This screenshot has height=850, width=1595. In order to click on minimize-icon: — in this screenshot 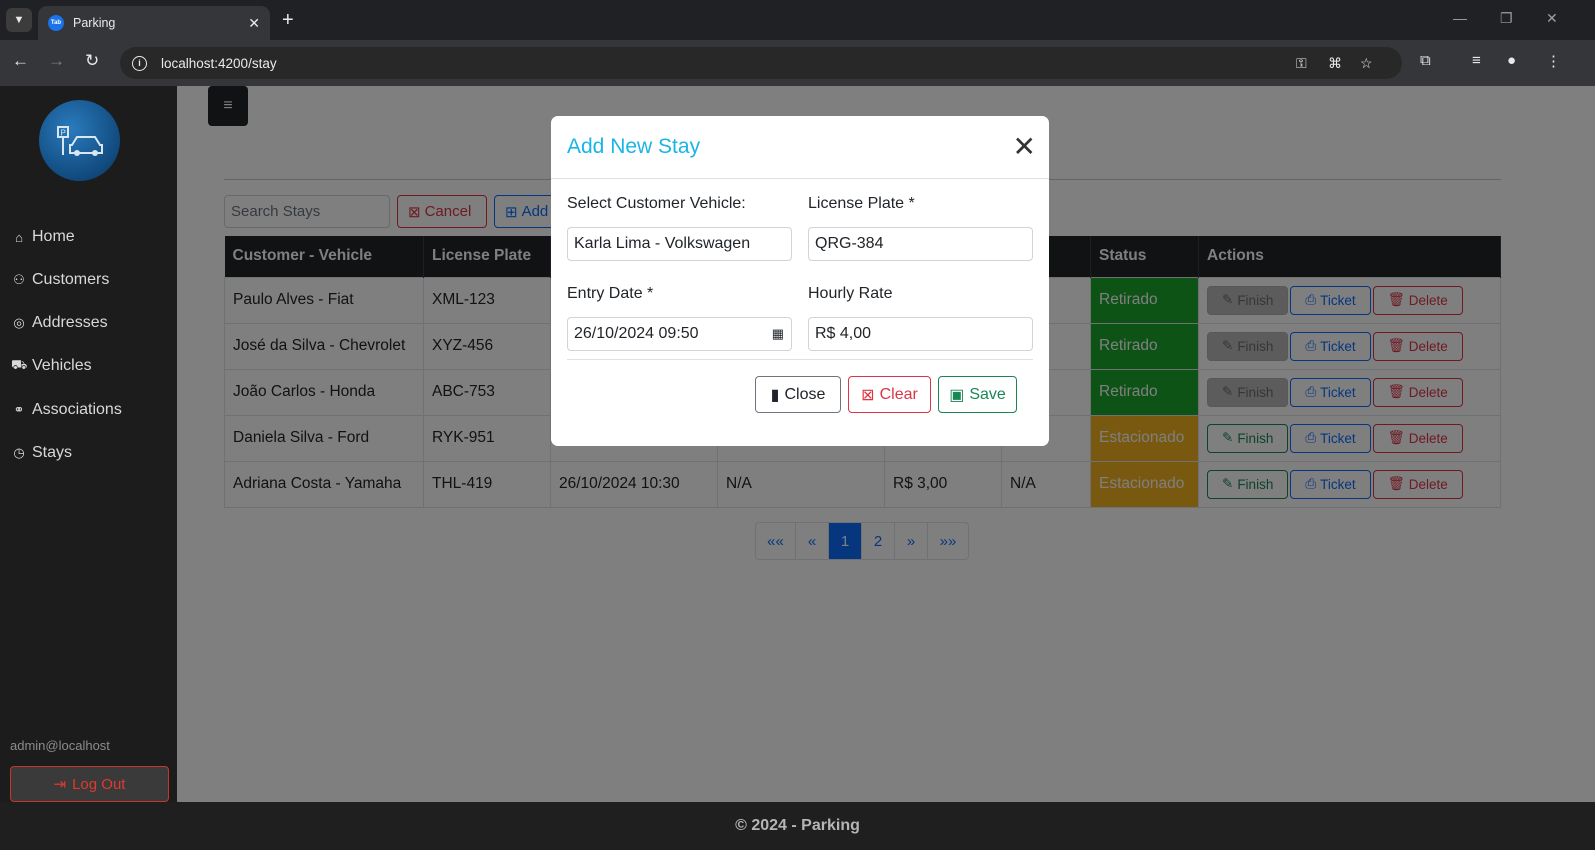, I will do `click(1460, 18)`.